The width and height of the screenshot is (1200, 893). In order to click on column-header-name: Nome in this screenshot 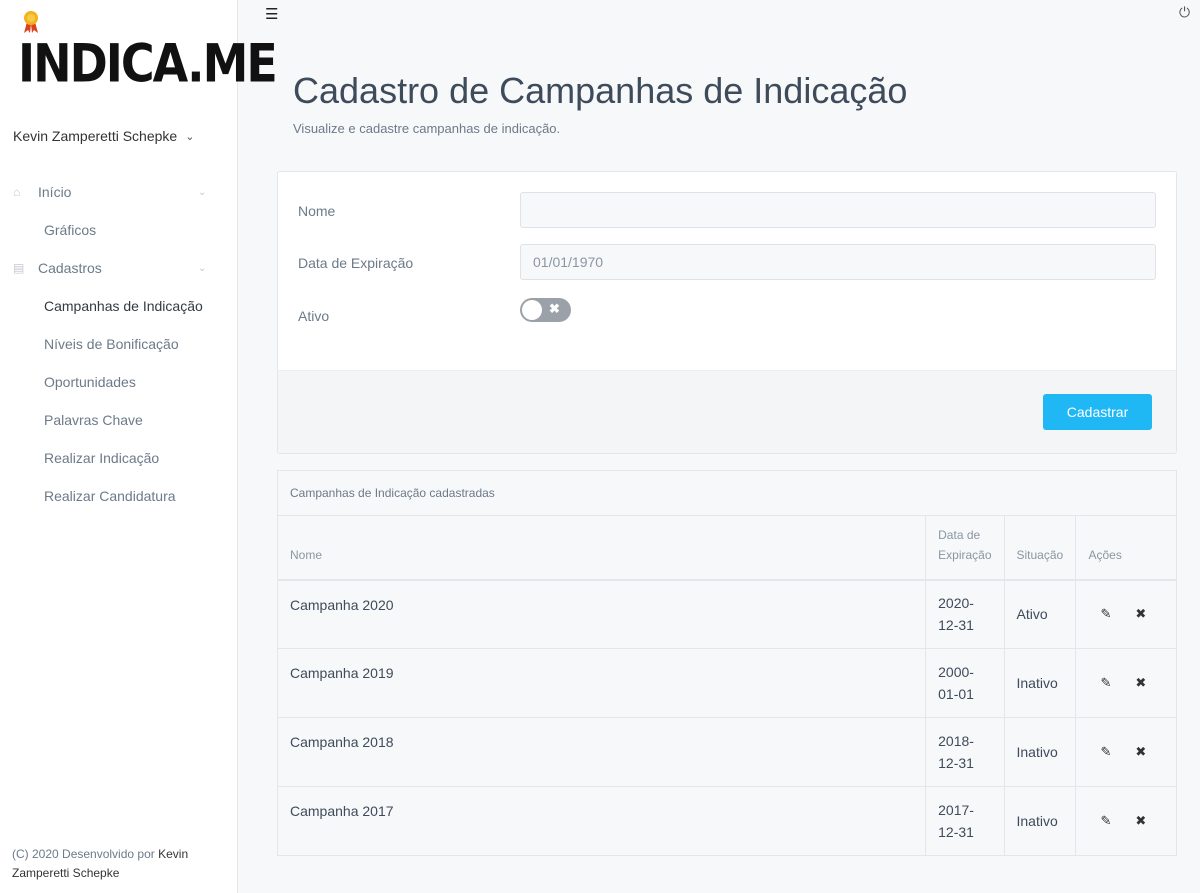, I will do `click(602, 548)`.